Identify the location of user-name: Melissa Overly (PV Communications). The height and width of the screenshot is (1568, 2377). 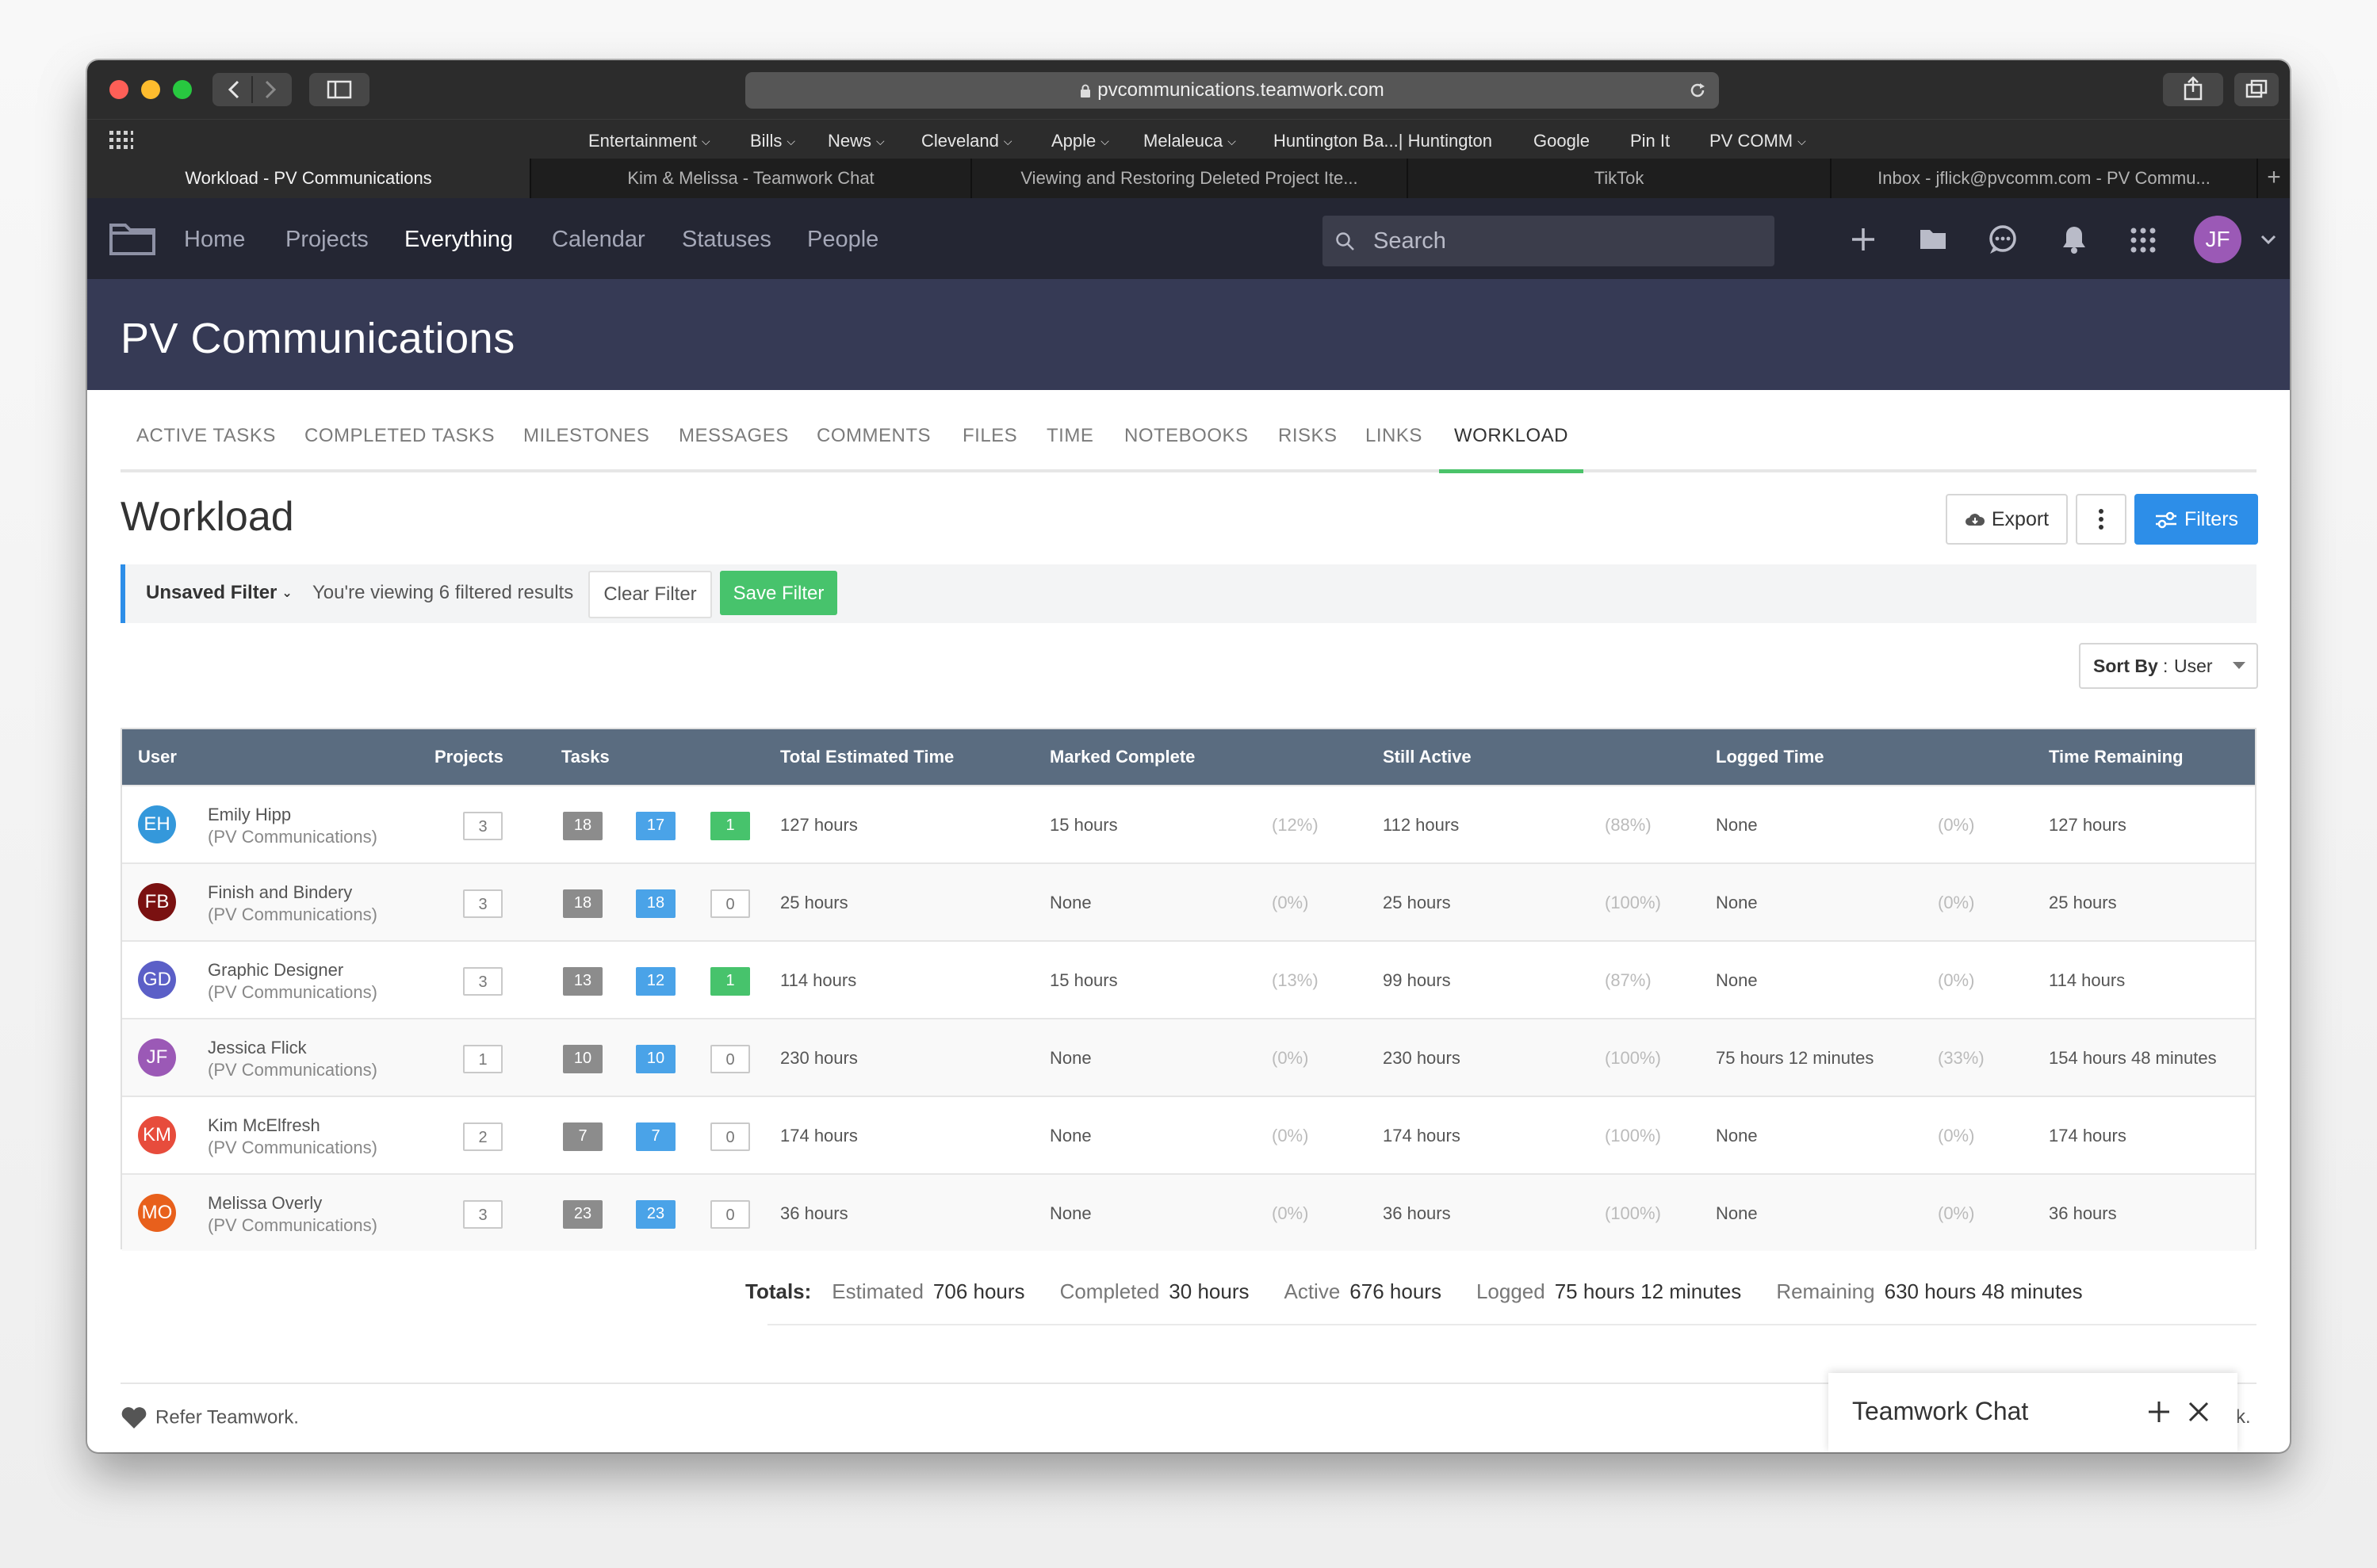
(292, 1215).